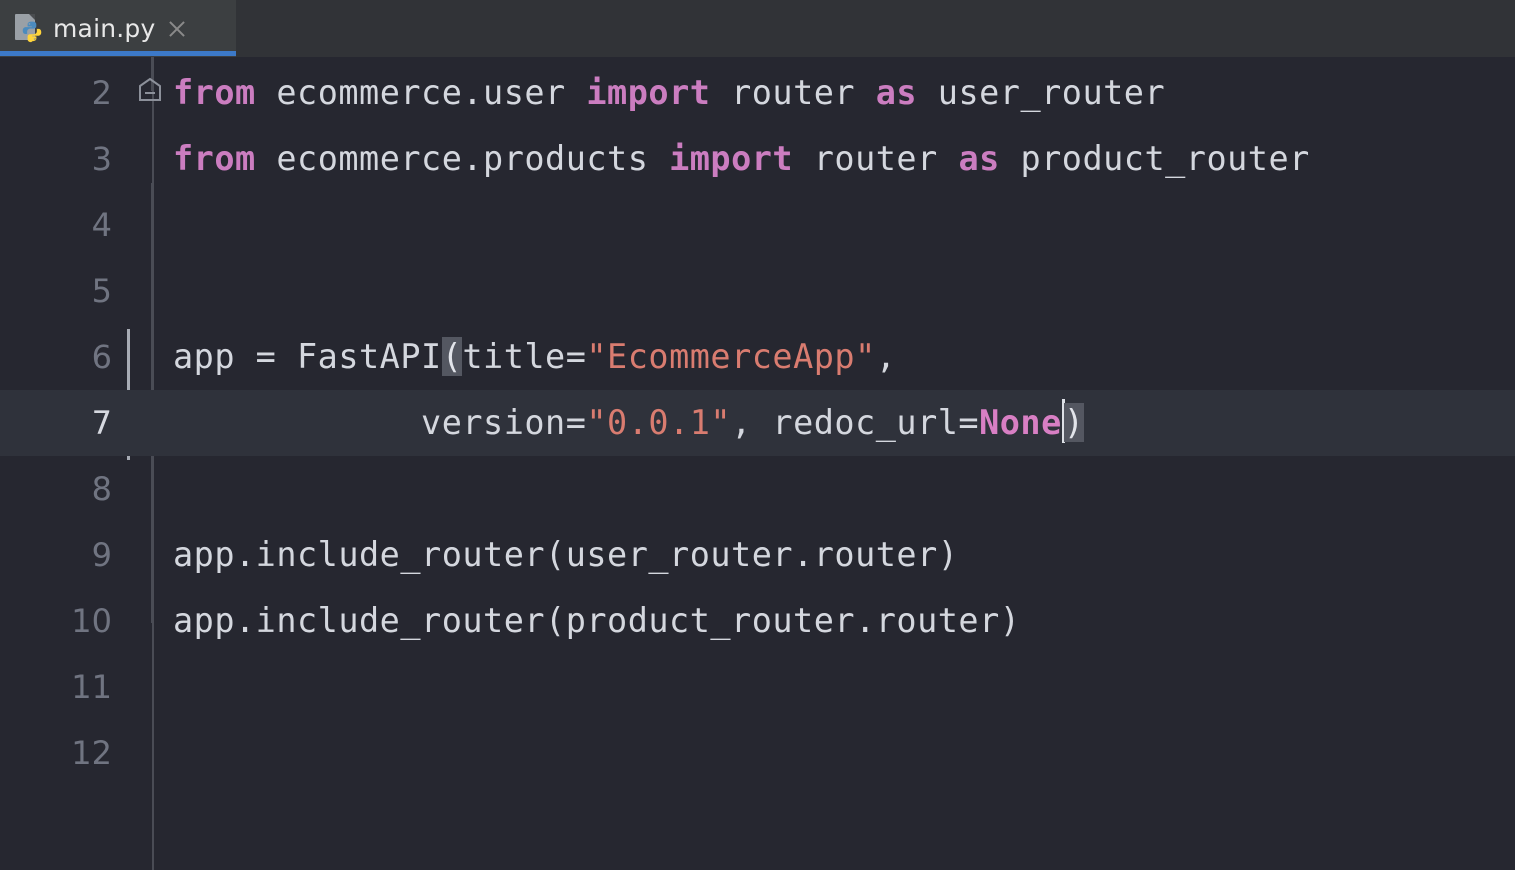  What do you see at coordinates (177, 29) in the screenshot?
I see `close-icon` at bounding box center [177, 29].